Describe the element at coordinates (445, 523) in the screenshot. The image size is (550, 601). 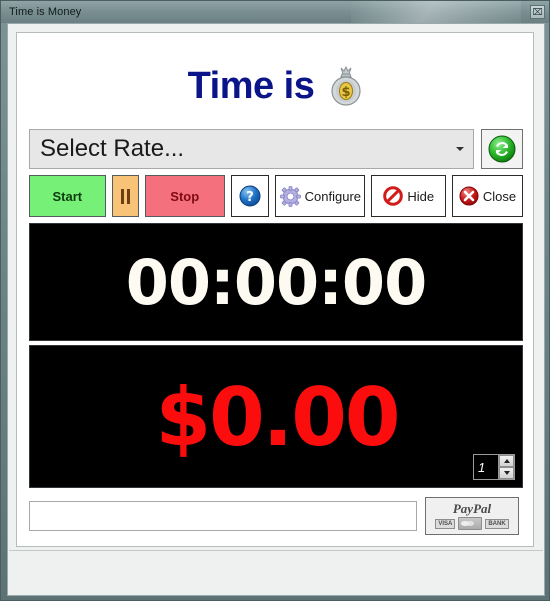
I see `visa-icon: VISA` at that location.